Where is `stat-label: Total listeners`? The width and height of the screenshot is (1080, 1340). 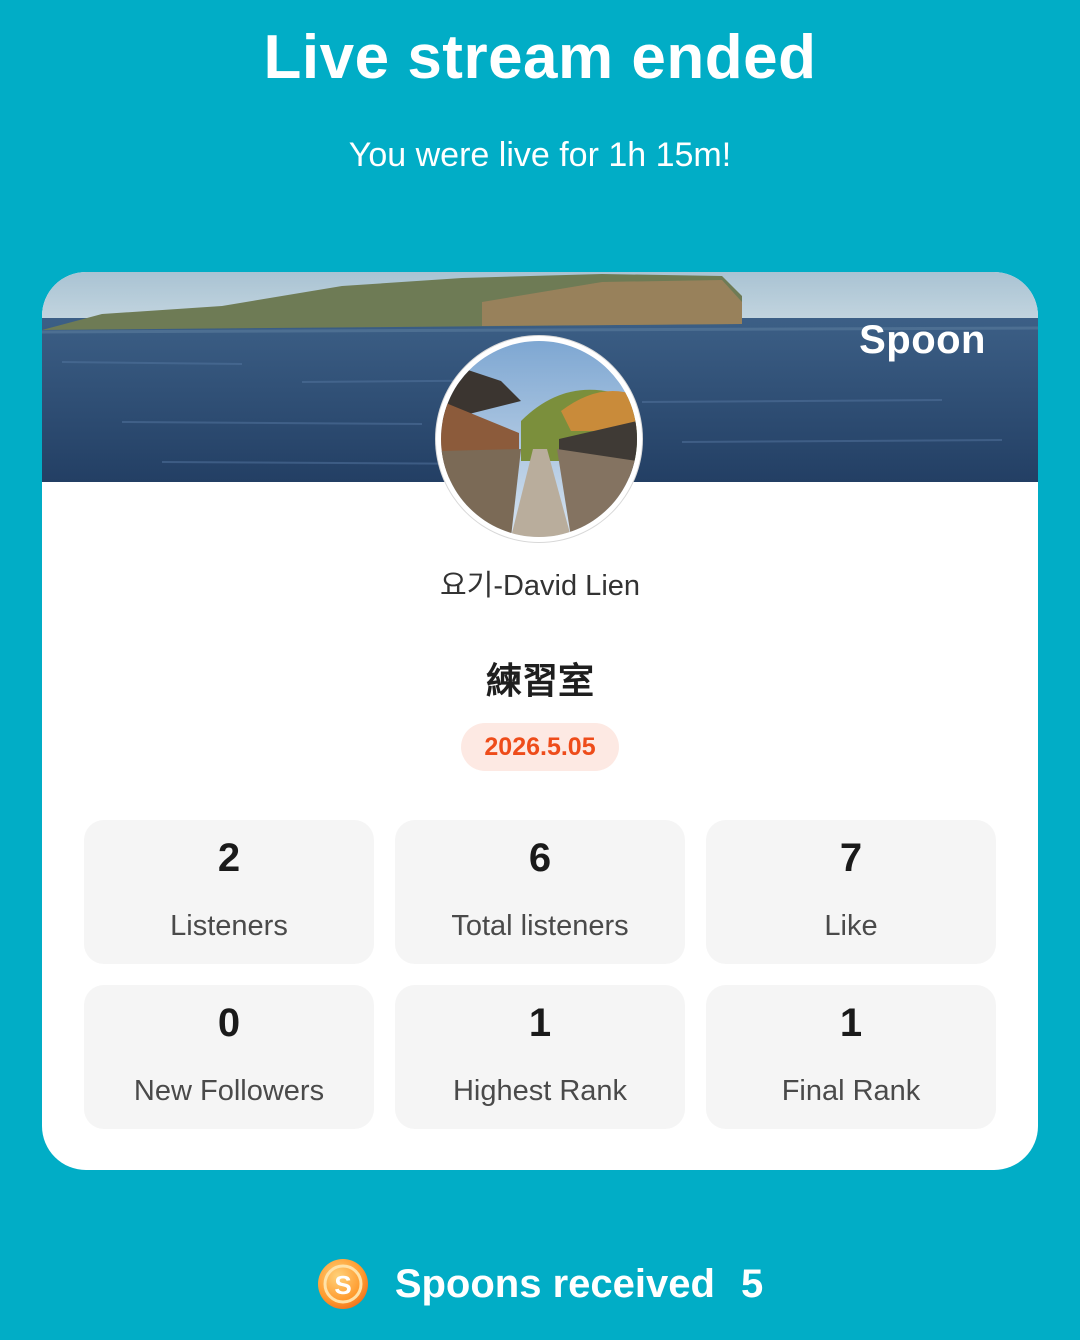
stat-label: Total listeners is located at coordinates (540, 926).